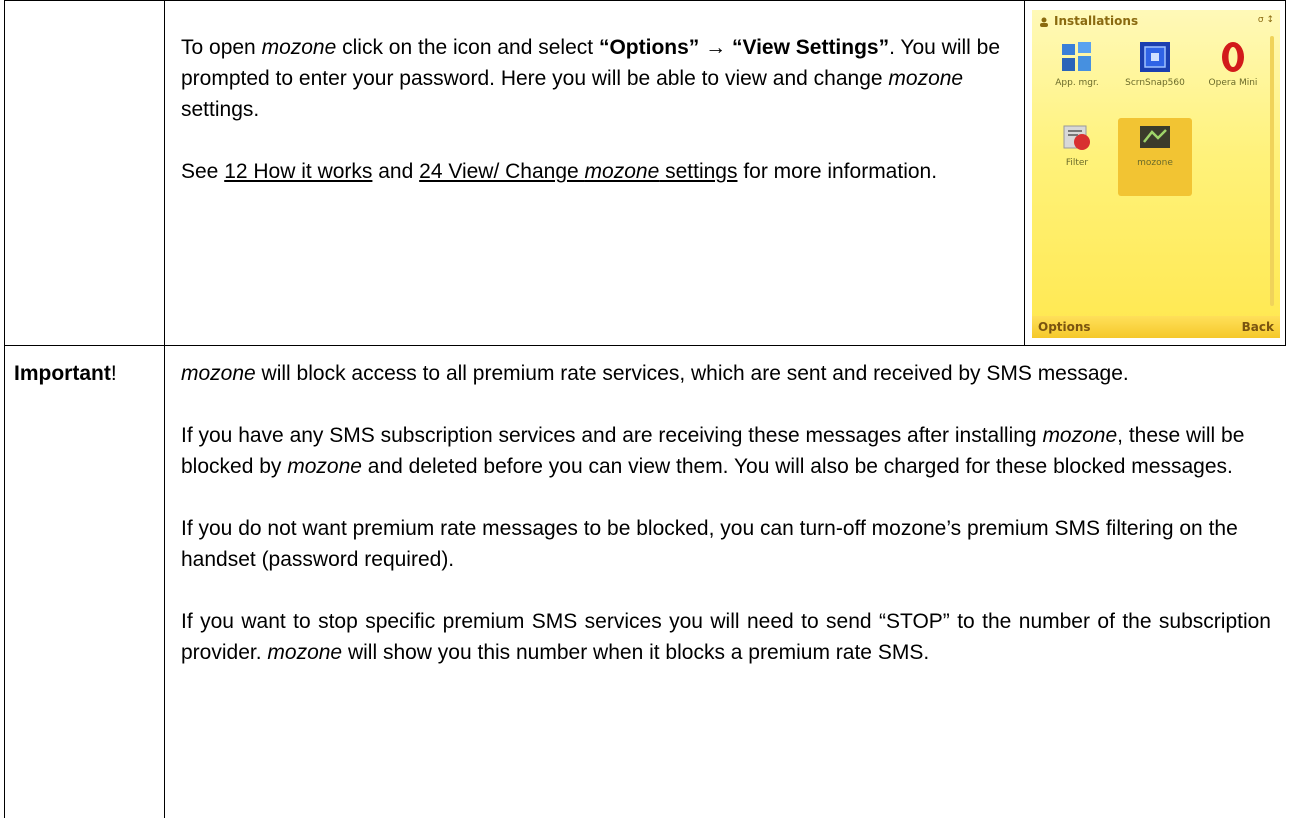 This screenshot has height=818, width=1289. I want to click on app-manager-icon, so click(1076, 56).